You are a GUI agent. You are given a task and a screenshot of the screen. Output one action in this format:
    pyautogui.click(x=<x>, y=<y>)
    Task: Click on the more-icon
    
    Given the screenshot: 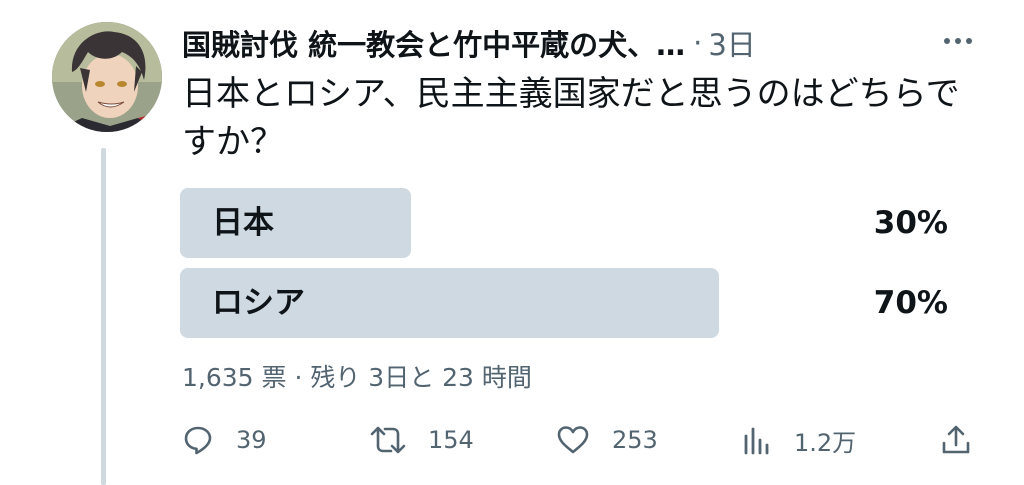 What is the action you would take?
    pyautogui.click(x=958, y=41)
    